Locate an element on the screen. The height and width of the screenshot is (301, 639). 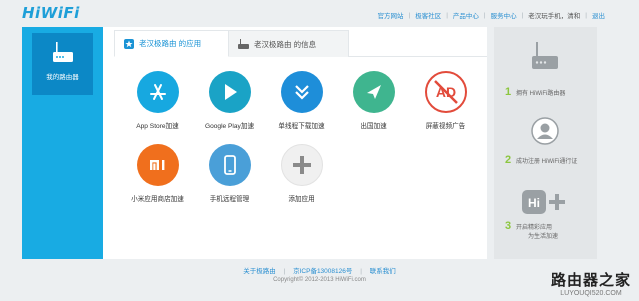
hiwifi-logo: HiWiFi is located at coordinates (51, 13).